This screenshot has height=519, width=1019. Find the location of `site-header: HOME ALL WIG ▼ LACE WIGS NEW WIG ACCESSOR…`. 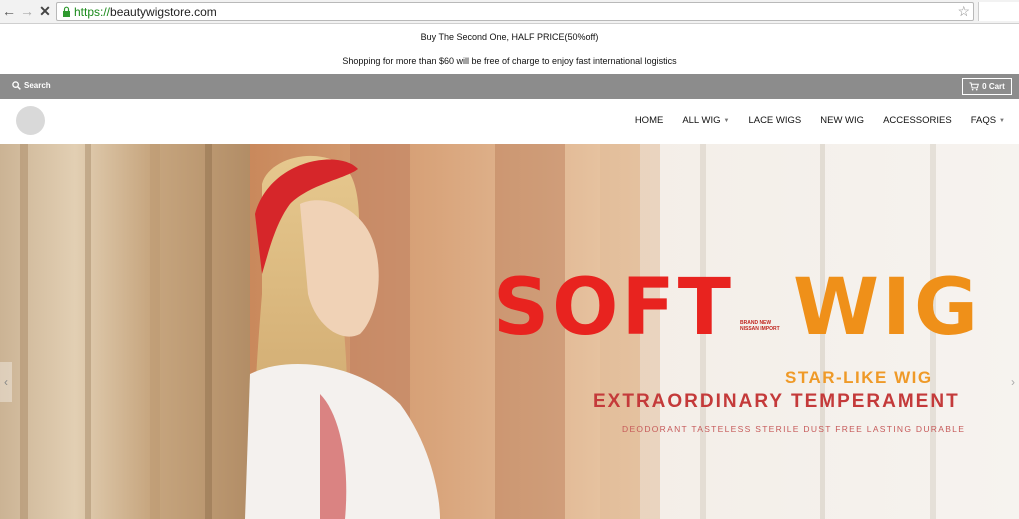

site-header: HOME ALL WIG ▼ LACE WIGS NEW WIG ACCESSOR… is located at coordinates (509, 121).